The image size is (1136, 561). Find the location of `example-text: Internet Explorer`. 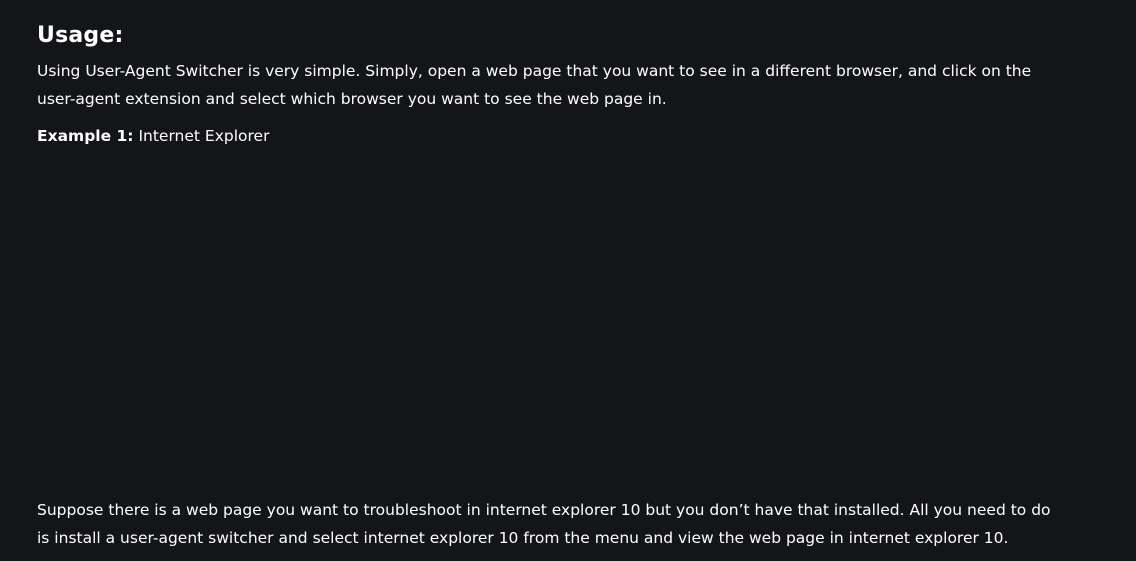

example-text: Internet Explorer is located at coordinates (204, 136).